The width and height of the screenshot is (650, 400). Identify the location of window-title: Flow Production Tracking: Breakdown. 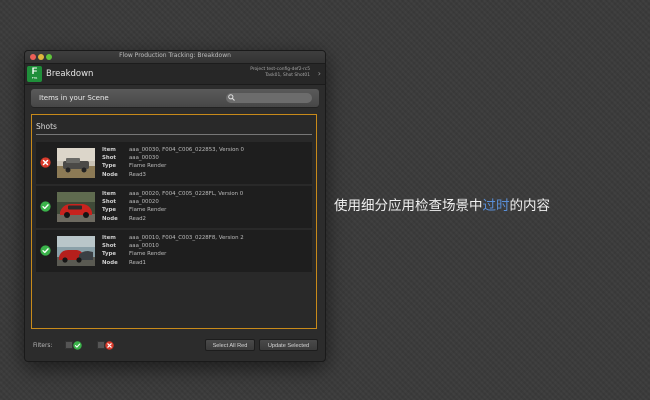
(175, 55).